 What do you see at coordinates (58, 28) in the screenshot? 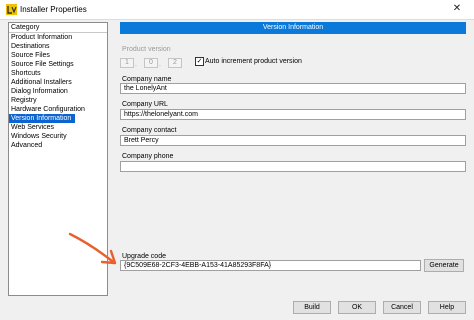
I see `category-header: Category` at bounding box center [58, 28].